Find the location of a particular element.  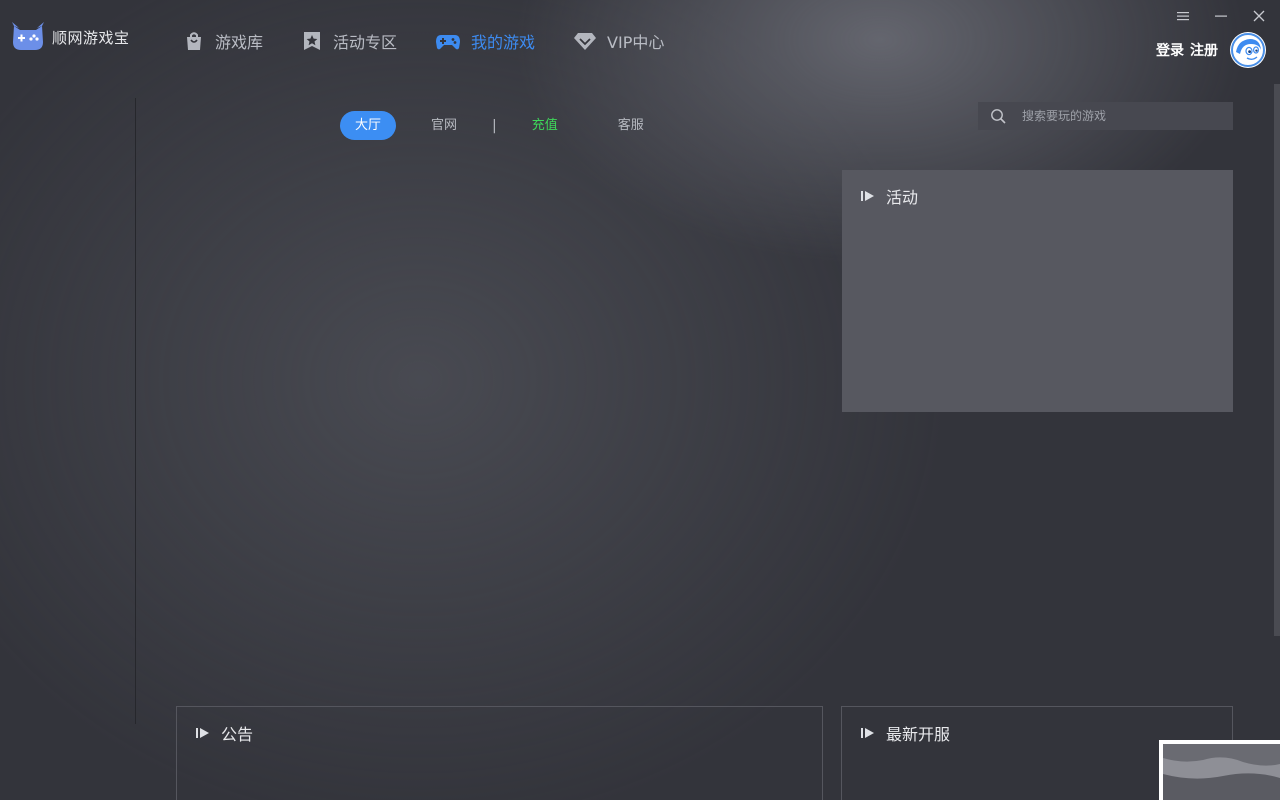

tab-official-site: 官网 is located at coordinates (444, 125).